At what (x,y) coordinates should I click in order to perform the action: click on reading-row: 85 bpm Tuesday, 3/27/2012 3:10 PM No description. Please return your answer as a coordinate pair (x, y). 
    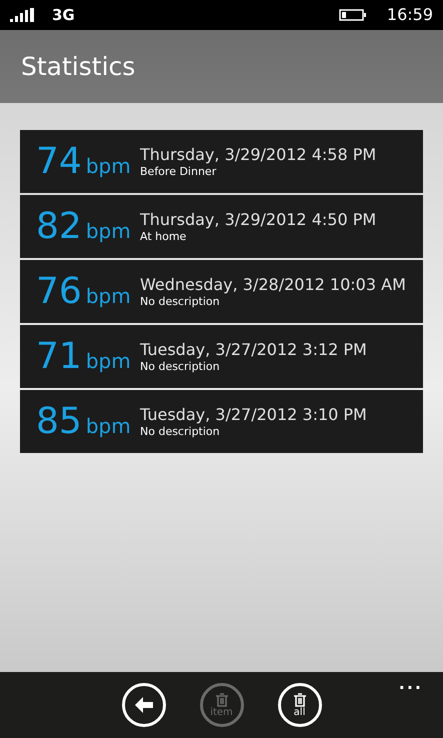
    Looking at the image, I should click on (221, 421).